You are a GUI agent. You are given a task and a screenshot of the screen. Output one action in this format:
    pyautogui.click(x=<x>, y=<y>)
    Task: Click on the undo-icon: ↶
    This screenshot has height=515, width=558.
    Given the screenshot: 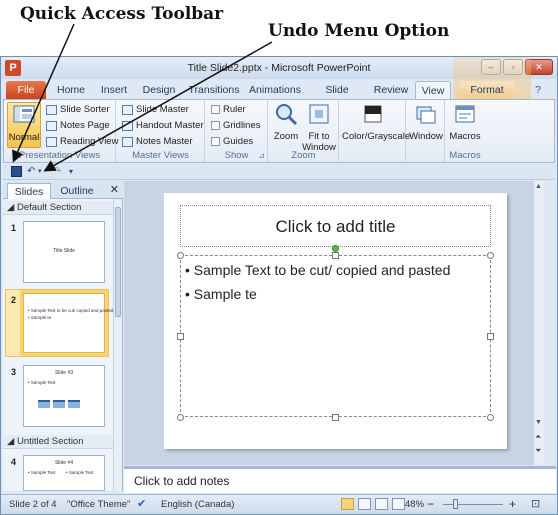 What is the action you would take?
    pyautogui.click(x=31, y=172)
    